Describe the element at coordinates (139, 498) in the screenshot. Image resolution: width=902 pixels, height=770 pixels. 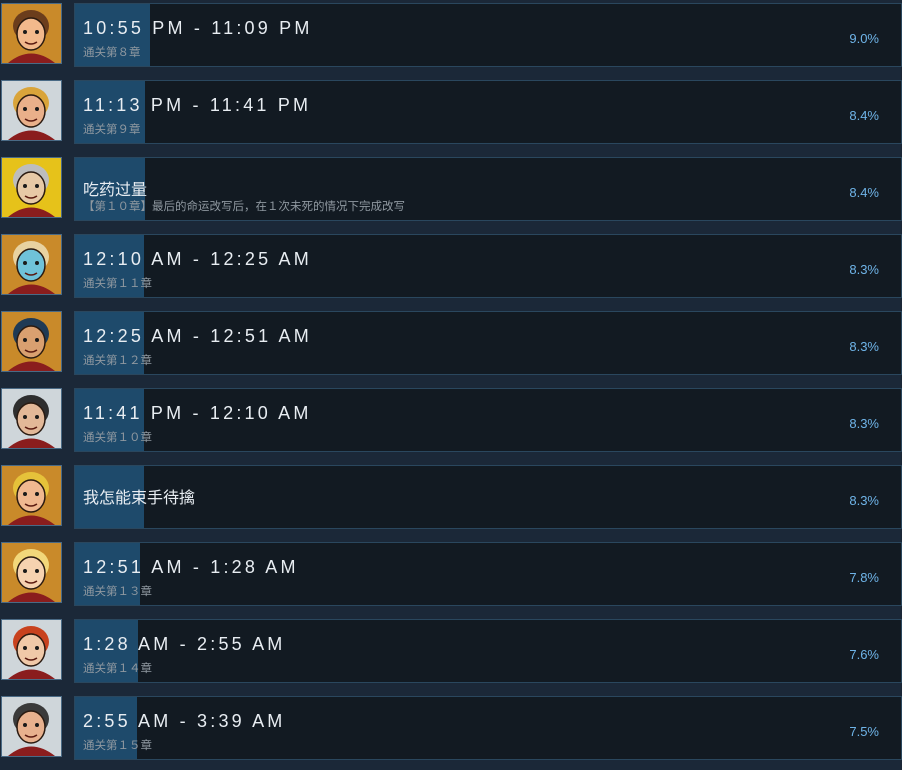
I see `achievement-title: 我怎能束手待擒` at that location.